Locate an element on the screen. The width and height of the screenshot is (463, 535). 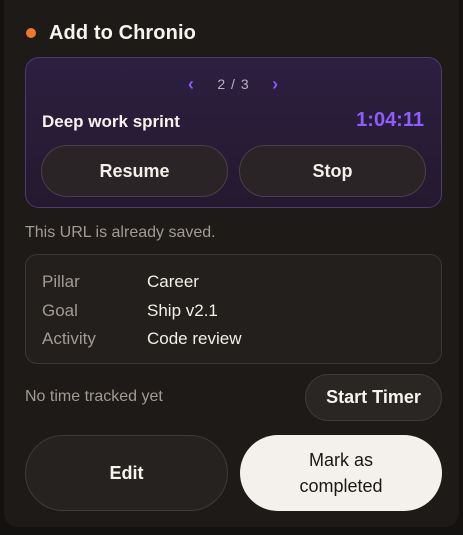
detail-row-goal: Goal Ship v2.1 is located at coordinates (130, 311).